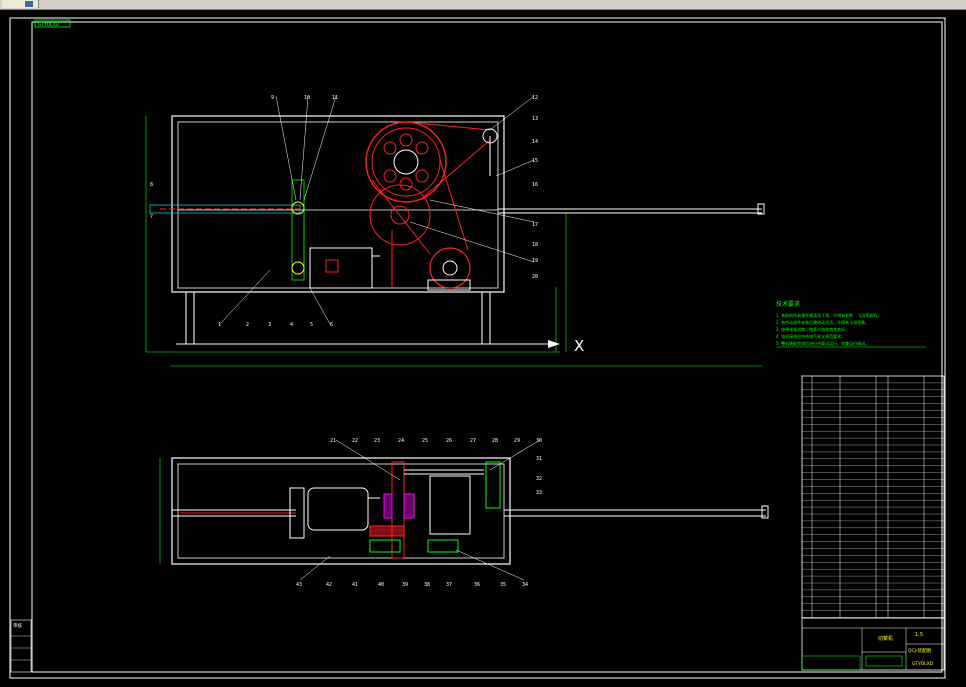 This screenshot has height=687, width=966. I want to click on tech-line-1: 1. 装配前所有零件需清洗干净，不得有毛刺、飞边等缺陷。, so click(828, 315).